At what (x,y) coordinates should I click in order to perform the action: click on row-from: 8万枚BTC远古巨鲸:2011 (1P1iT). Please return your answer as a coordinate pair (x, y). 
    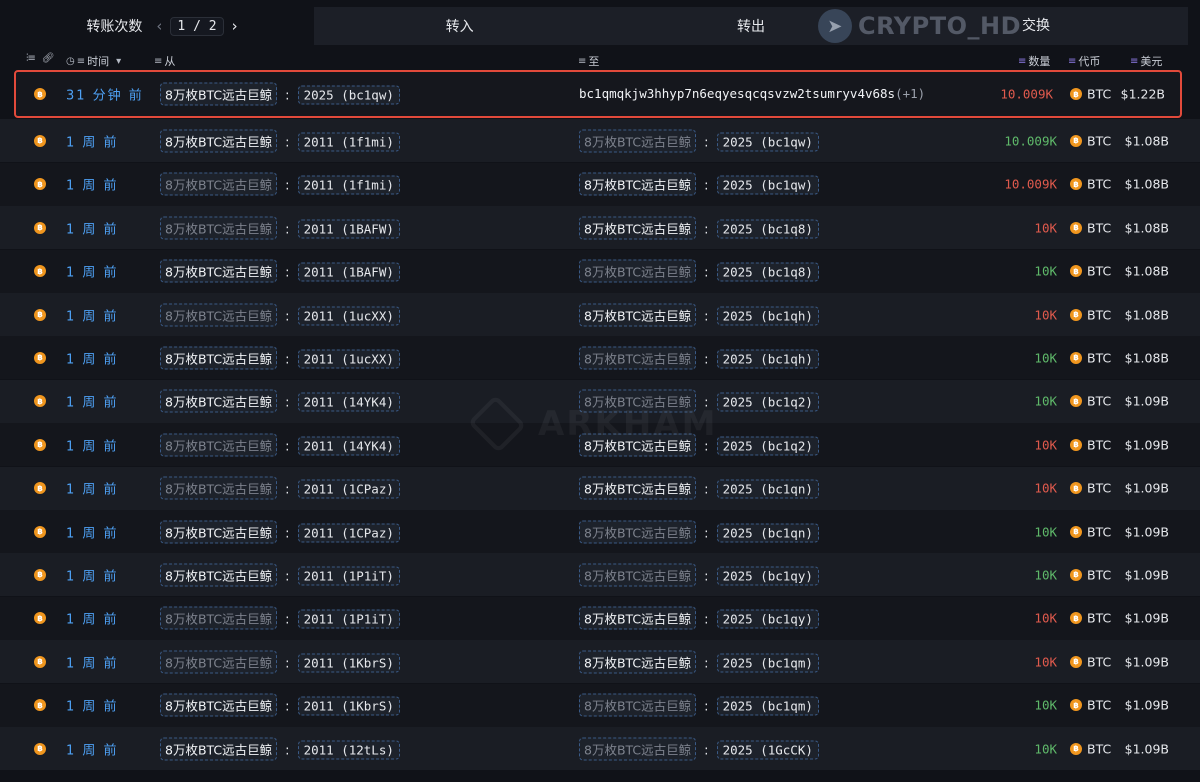
    Looking at the image, I should click on (280, 618).